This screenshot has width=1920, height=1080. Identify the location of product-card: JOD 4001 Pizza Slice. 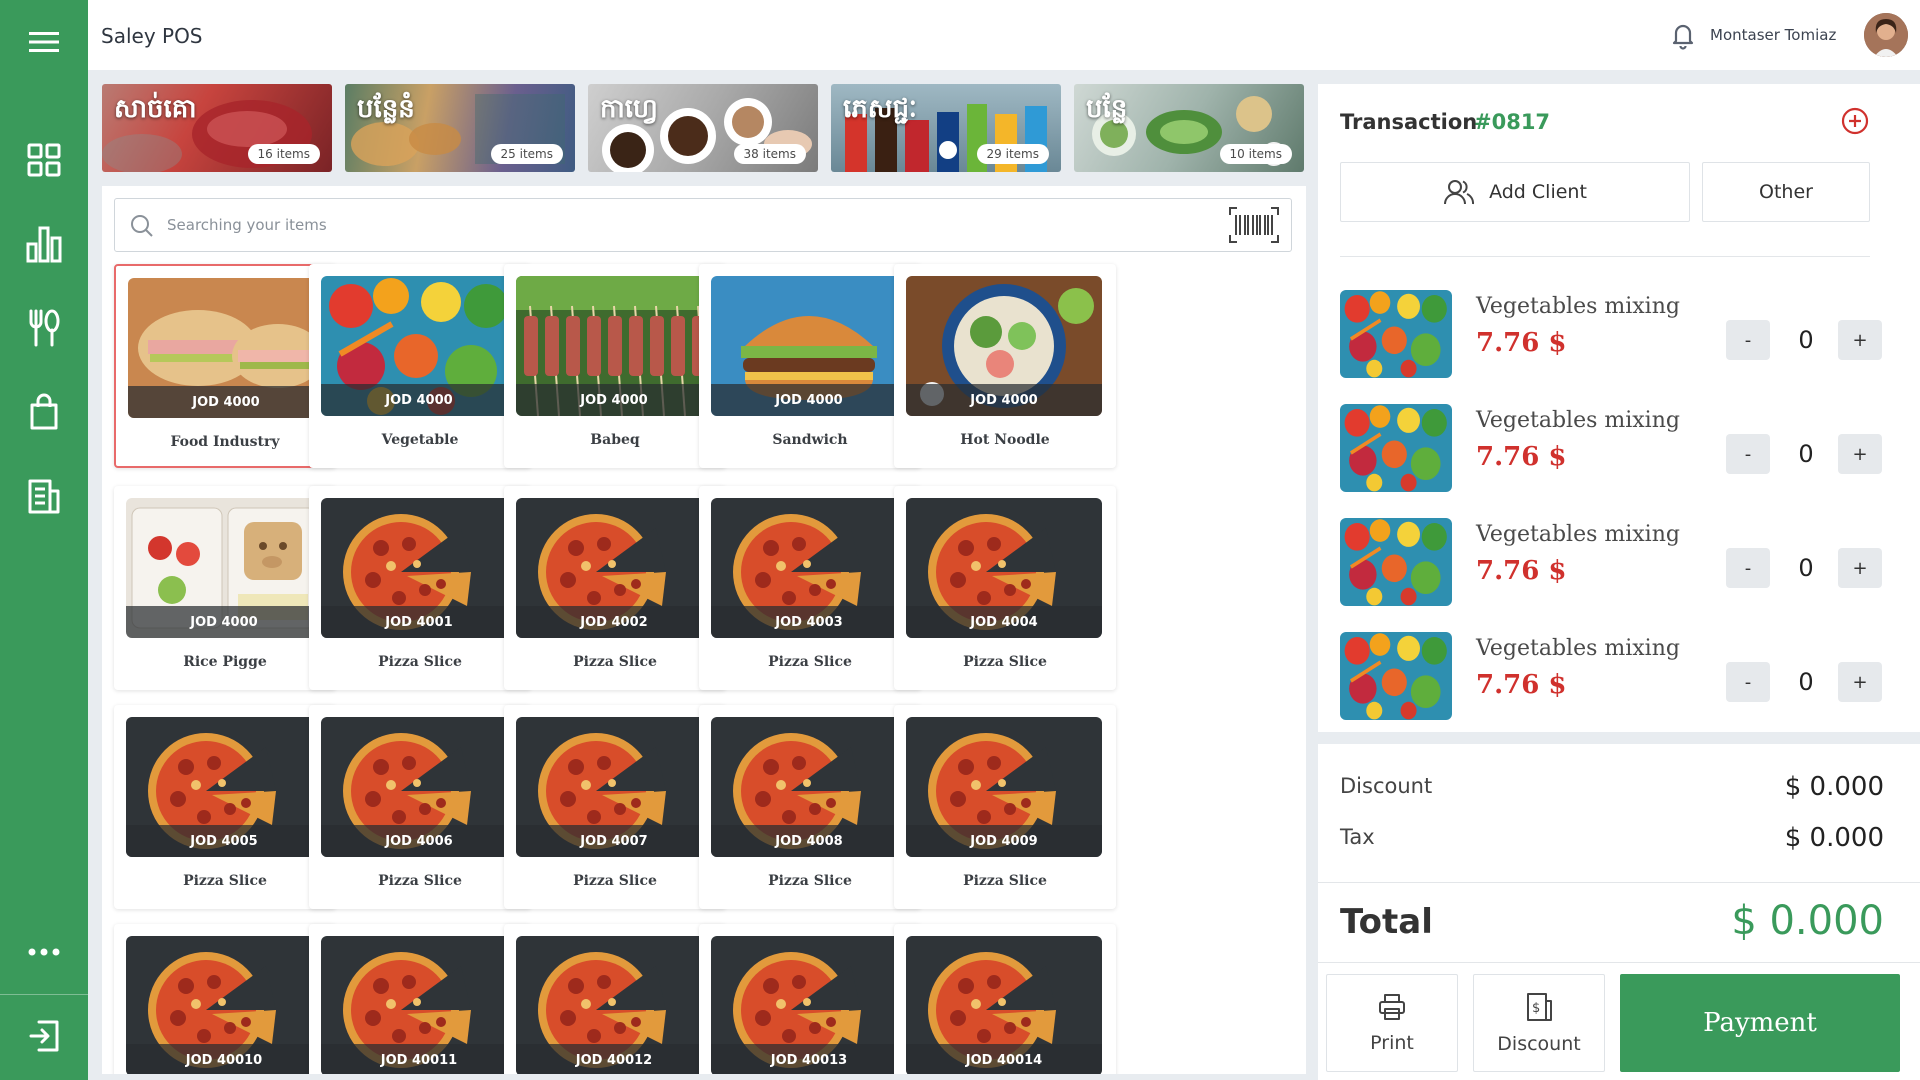
(420, 588).